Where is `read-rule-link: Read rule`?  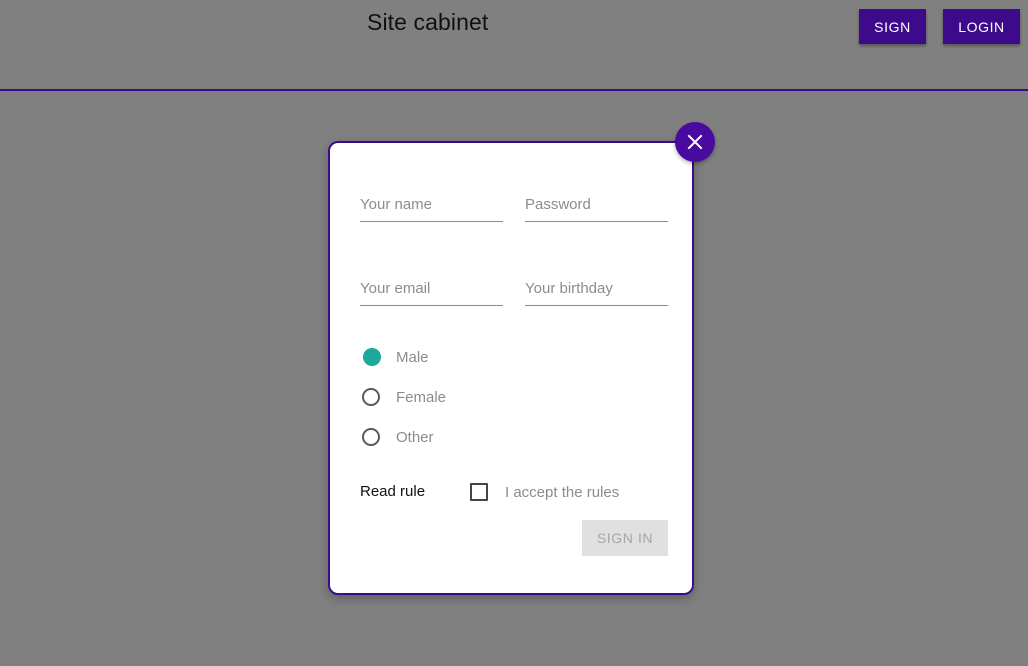
read-rule-link: Read rule is located at coordinates (392, 491).